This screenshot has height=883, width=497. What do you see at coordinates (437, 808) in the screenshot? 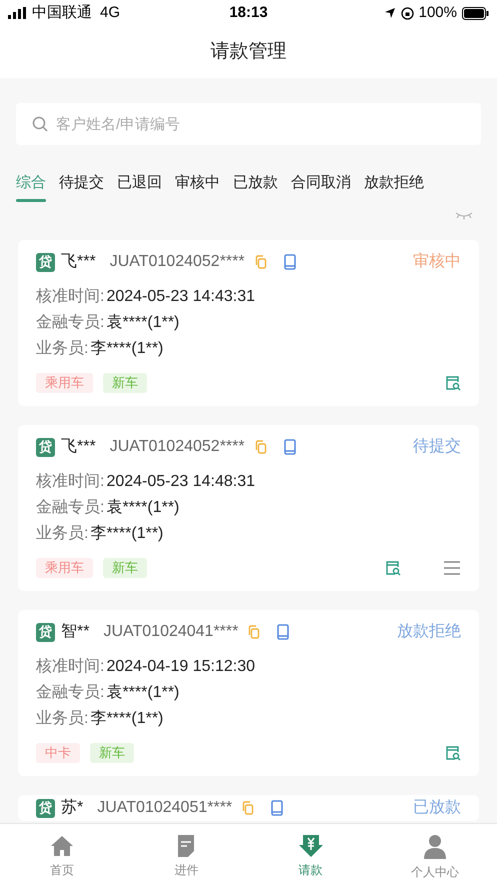
I see `status-label: 已放款` at bounding box center [437, 808].